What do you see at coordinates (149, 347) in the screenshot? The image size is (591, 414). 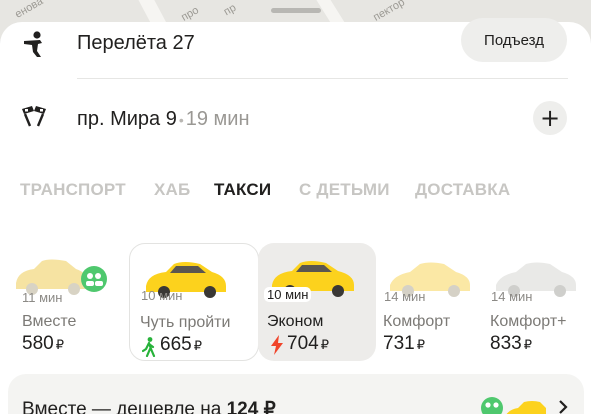 I see `walking-person-icon` at bounding box center [149, 347].